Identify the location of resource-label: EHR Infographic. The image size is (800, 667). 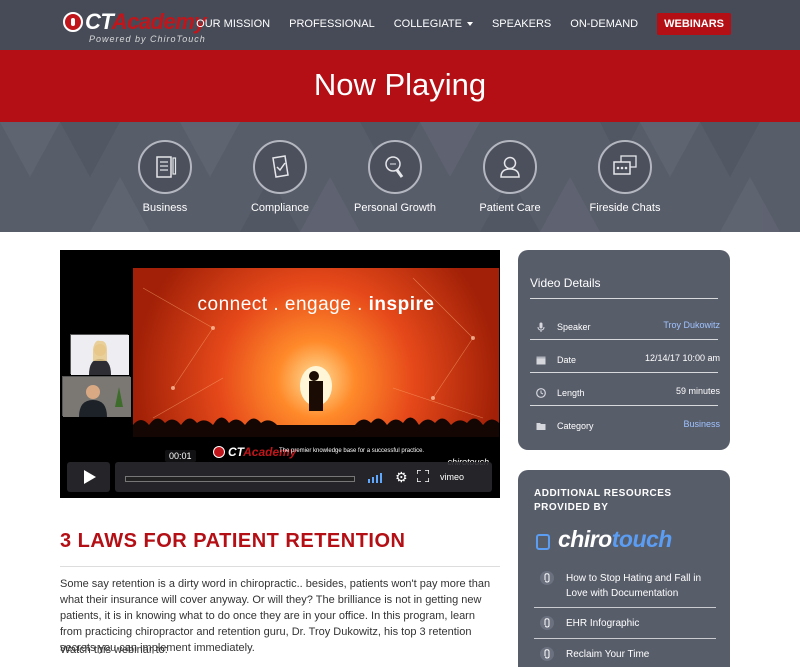
(603, 623).